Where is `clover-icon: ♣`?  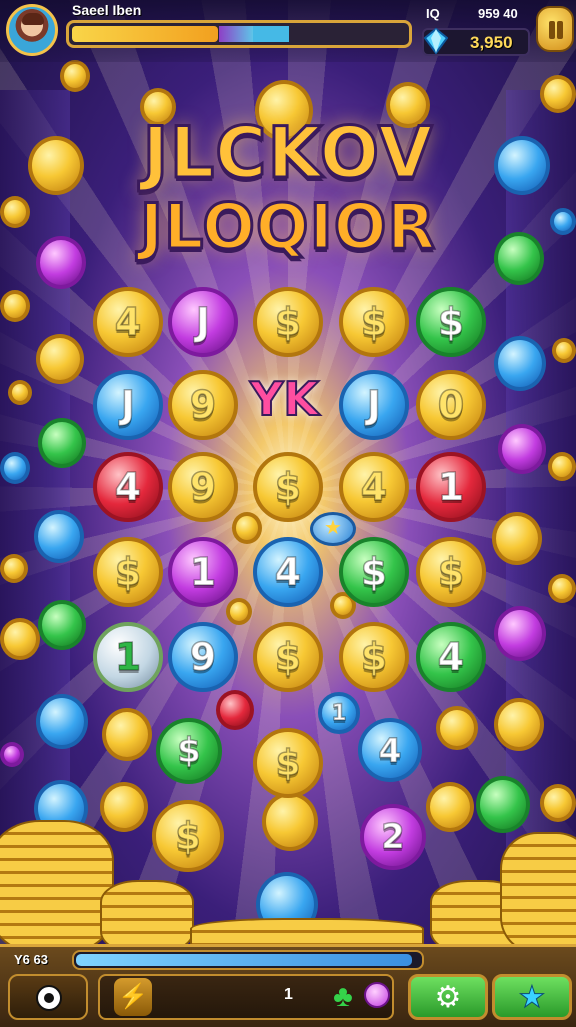 clover-icon: ♣ is located at coordinates (343, 997).